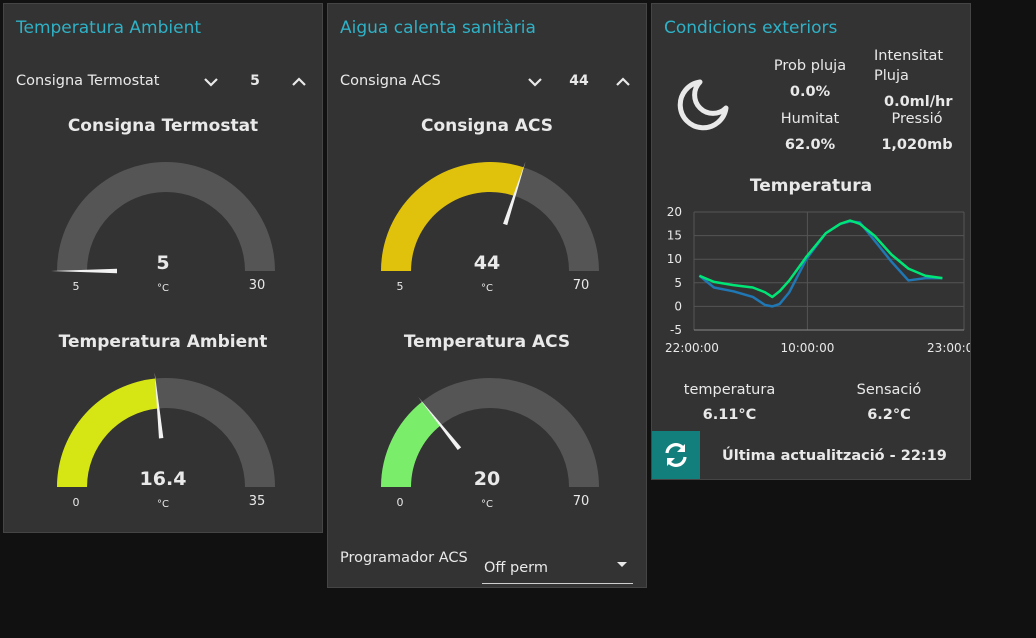  Describe the element at coordinates (889, 415) in the screenshot. I see `sensacio-value: 6.2°C` at that location.